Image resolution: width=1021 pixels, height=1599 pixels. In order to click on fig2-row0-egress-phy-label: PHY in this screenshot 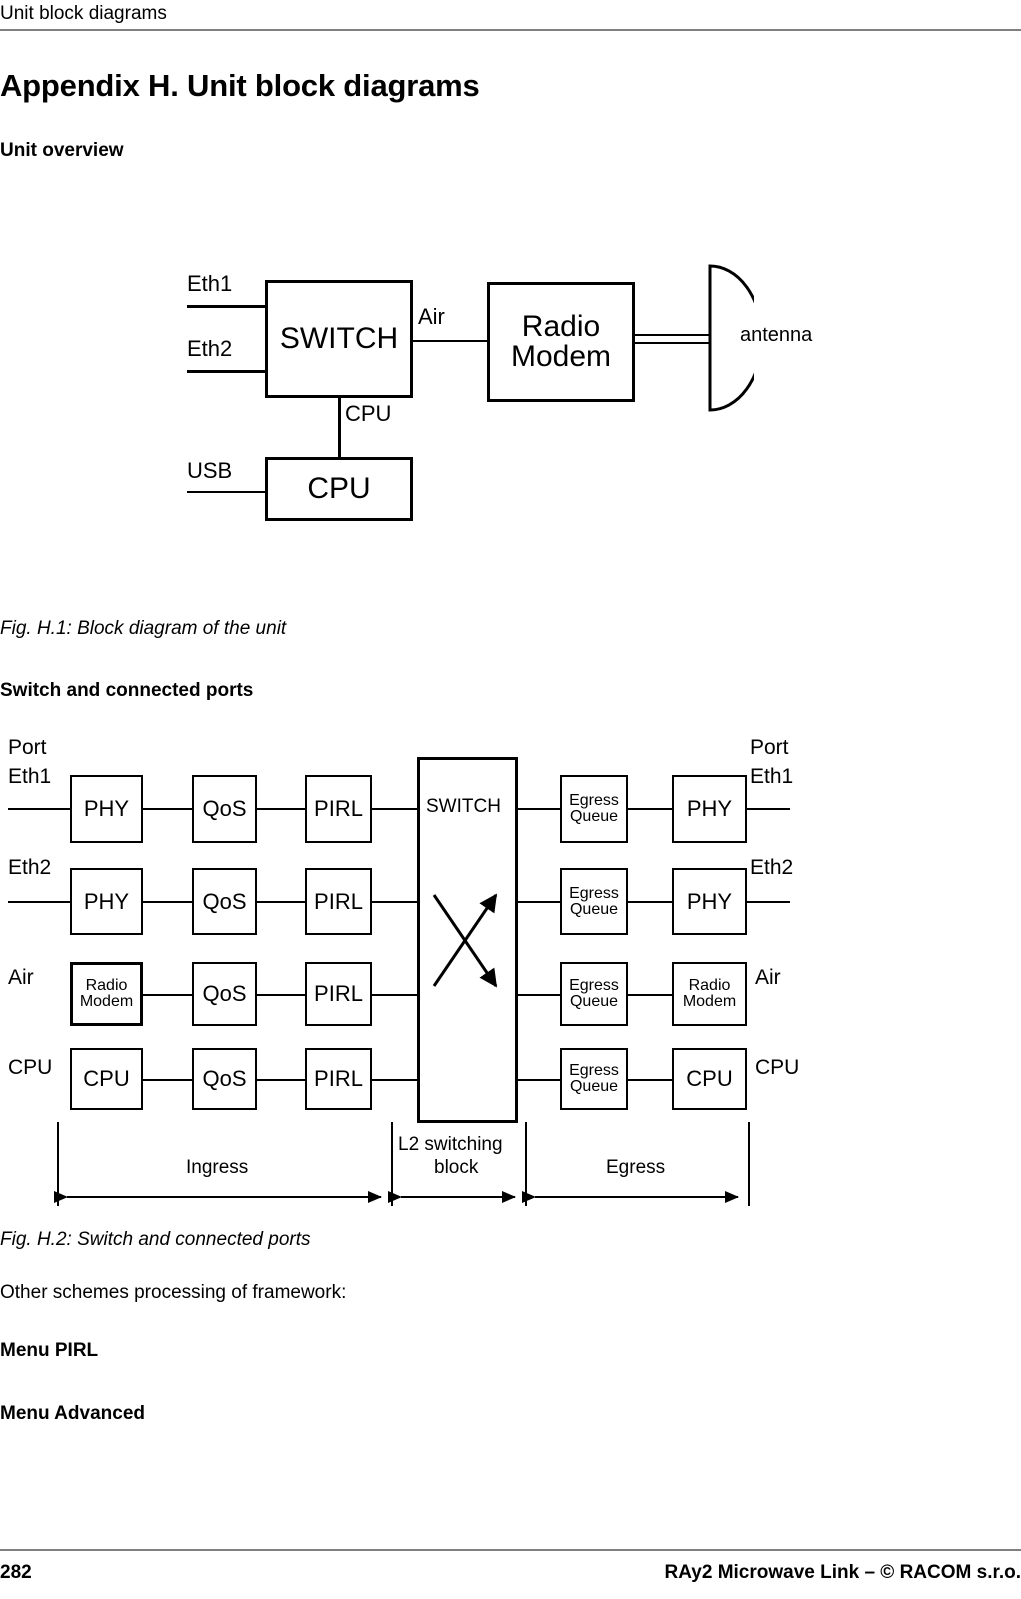, I will do `click(709, 808)`.